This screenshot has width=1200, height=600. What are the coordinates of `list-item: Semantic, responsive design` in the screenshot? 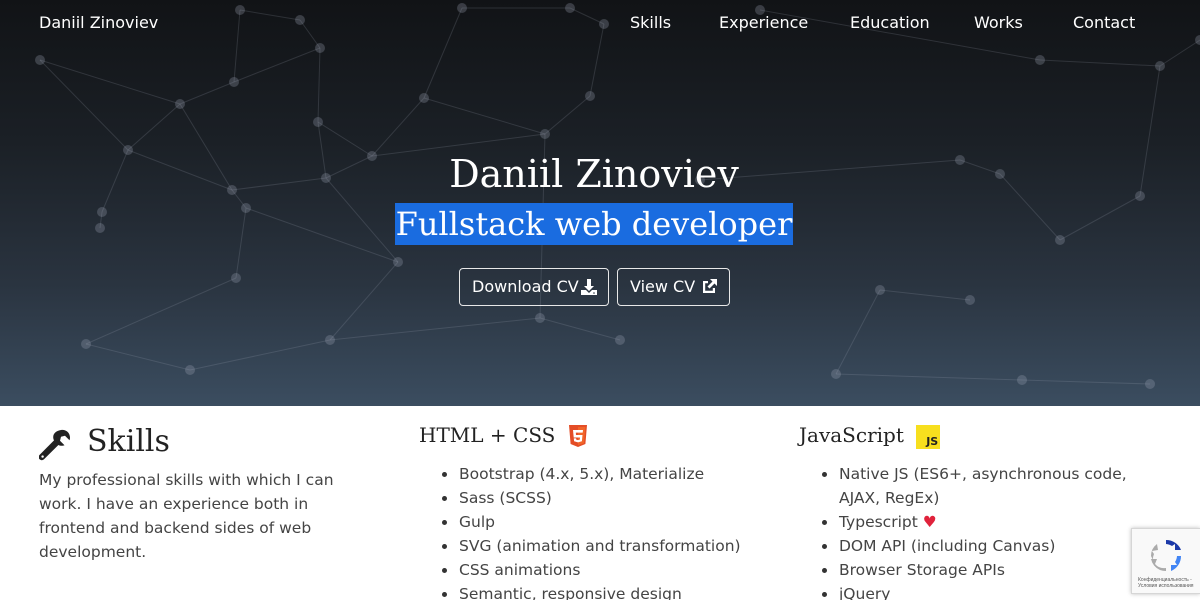 It's located at (600, 591).